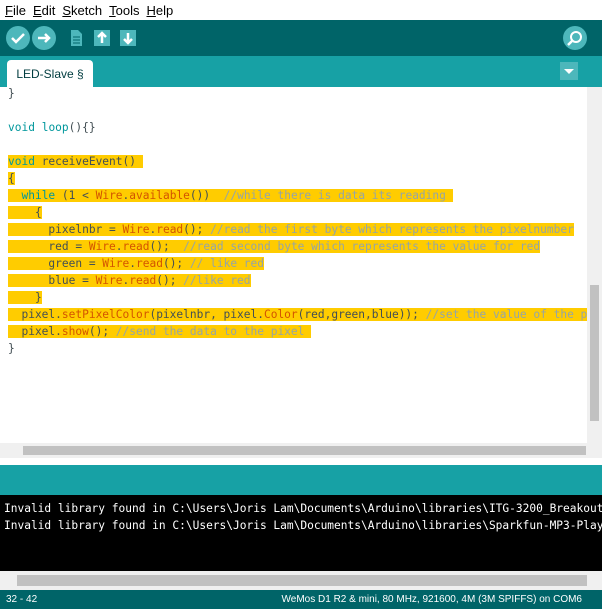  What do you see at coordinates (301, 71) in the screenshot?
I see `tab-bar: LED-Slave §` at bounding box center [301, 71].